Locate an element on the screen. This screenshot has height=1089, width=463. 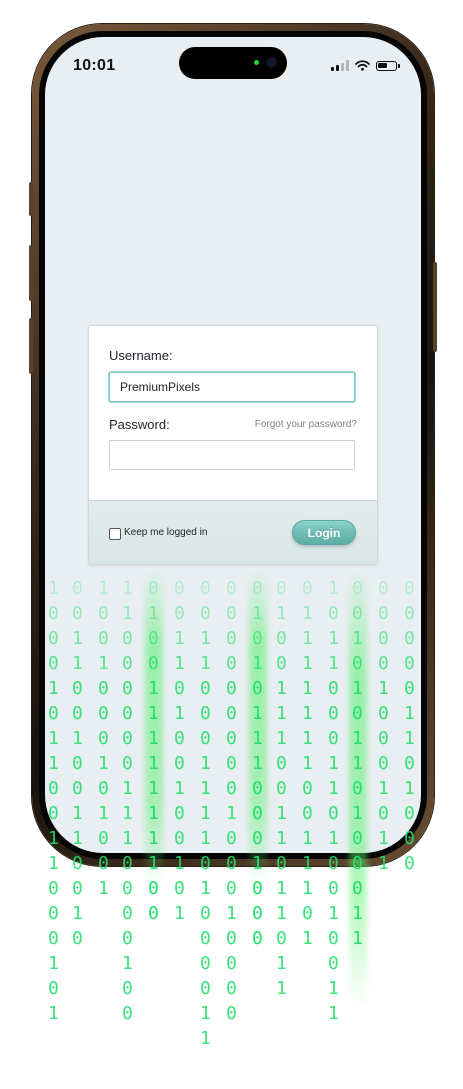
password-label: Password: is located at coordinates (139, 424).